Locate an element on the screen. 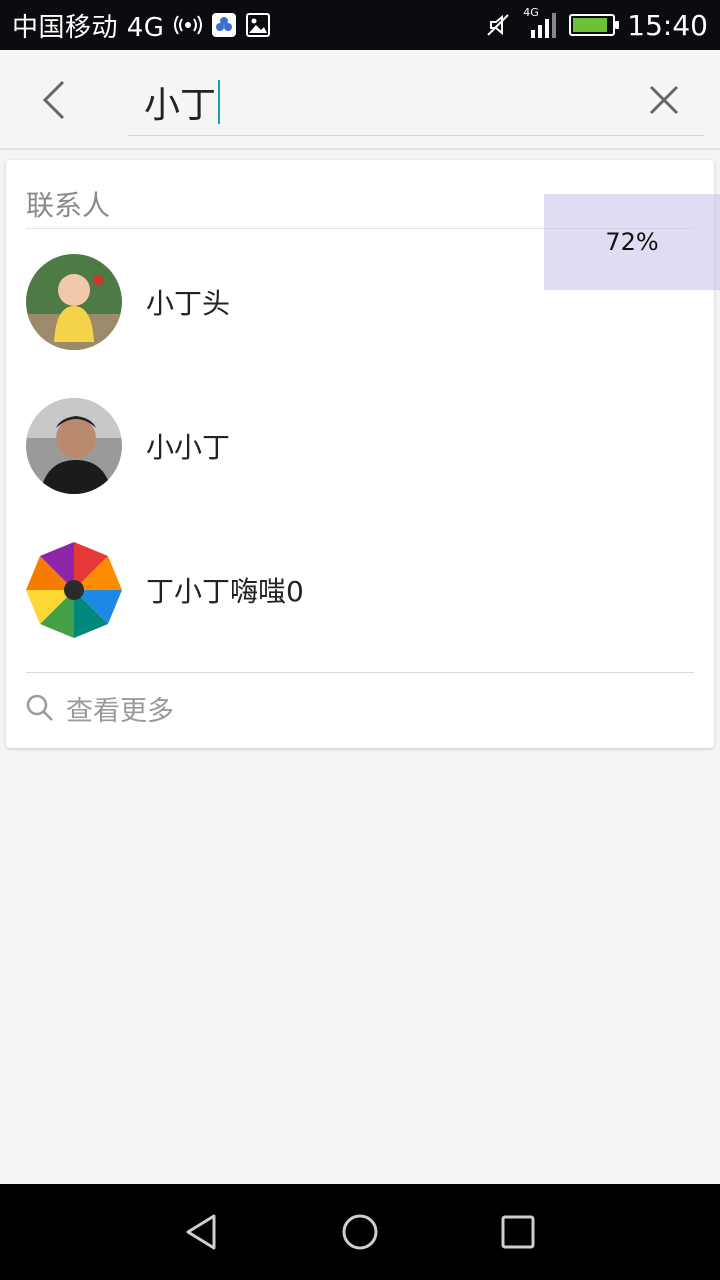  view-more-button: 查看更多 is located at coordinates (100, 708).